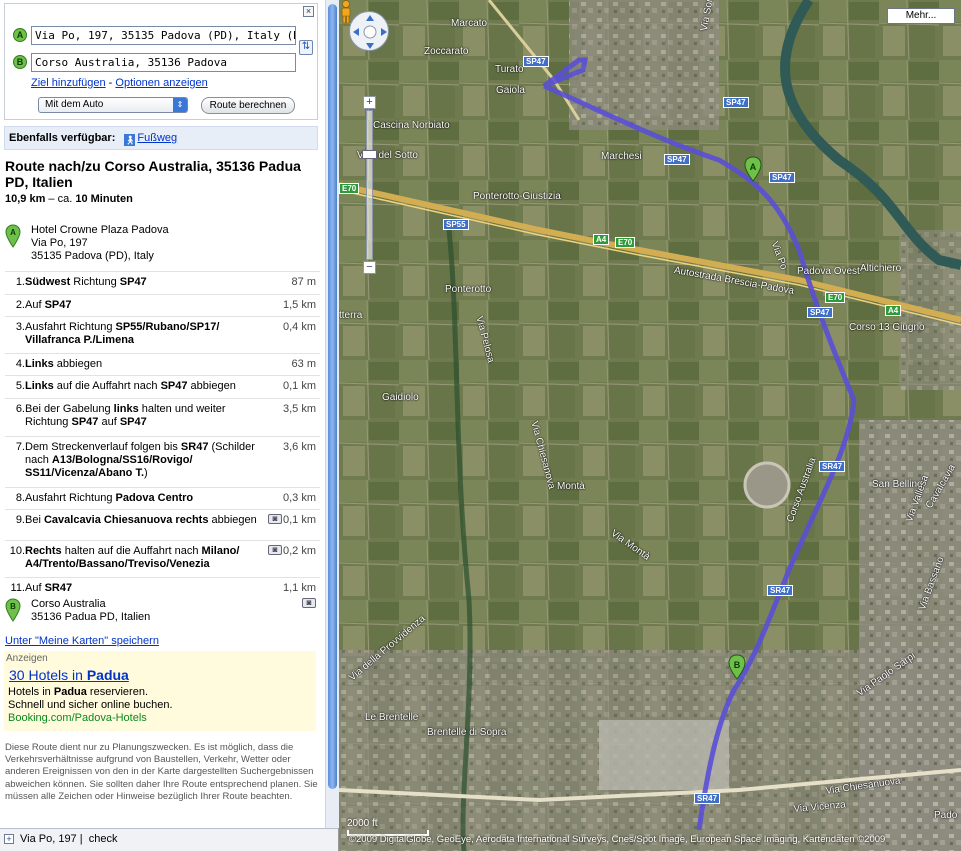  What do you see at coordinates (162, 282) in the screenshot?
I see `direction-step: 1. Südwest Richtung SP47 87 m` at bounding box center [162, 282].